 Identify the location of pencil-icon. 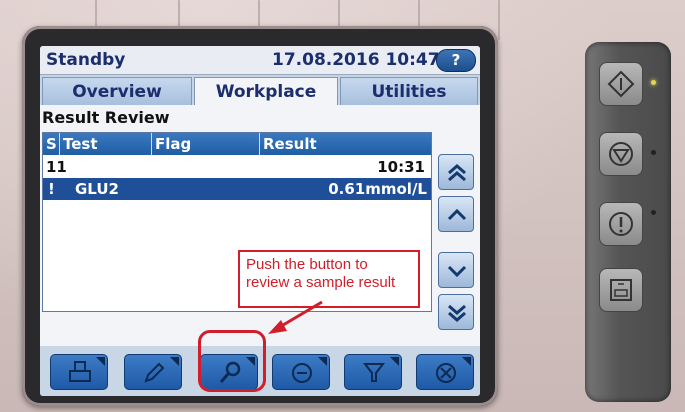
(154, 372).